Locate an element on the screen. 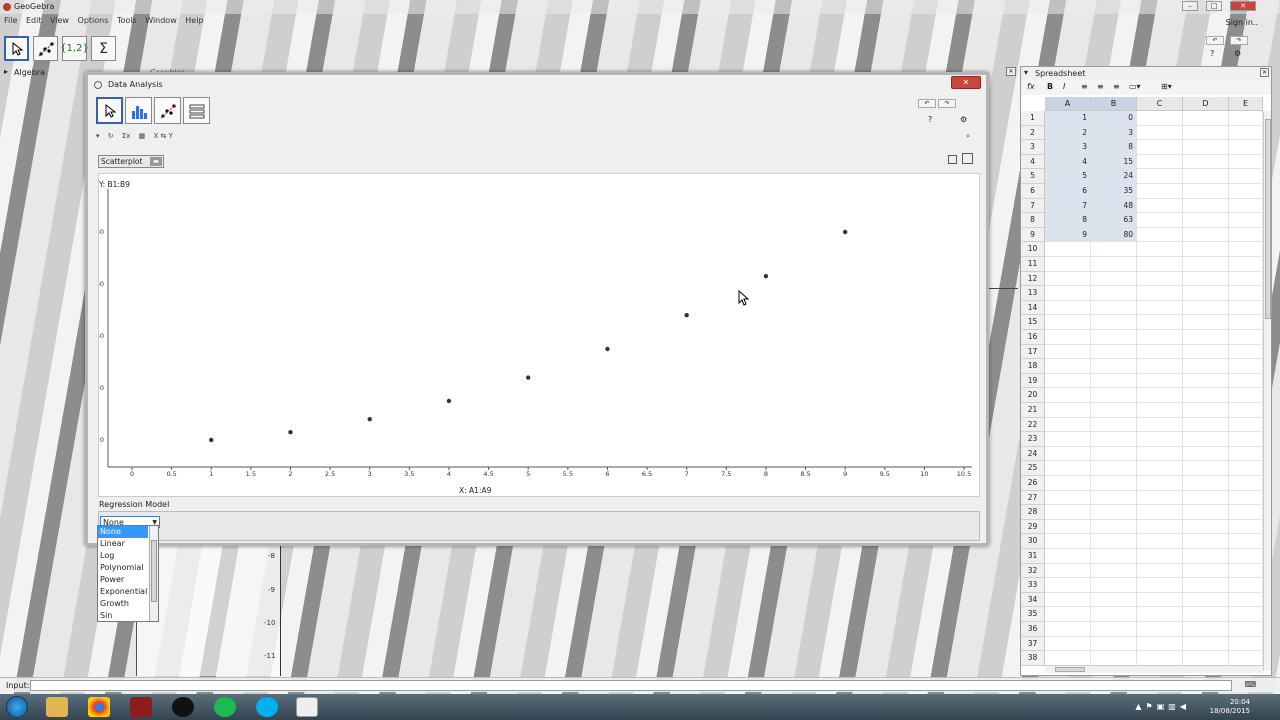 The width and height of the screenshot is (1280, 720). row-header: 36 is located at coordinates (1033, 629).